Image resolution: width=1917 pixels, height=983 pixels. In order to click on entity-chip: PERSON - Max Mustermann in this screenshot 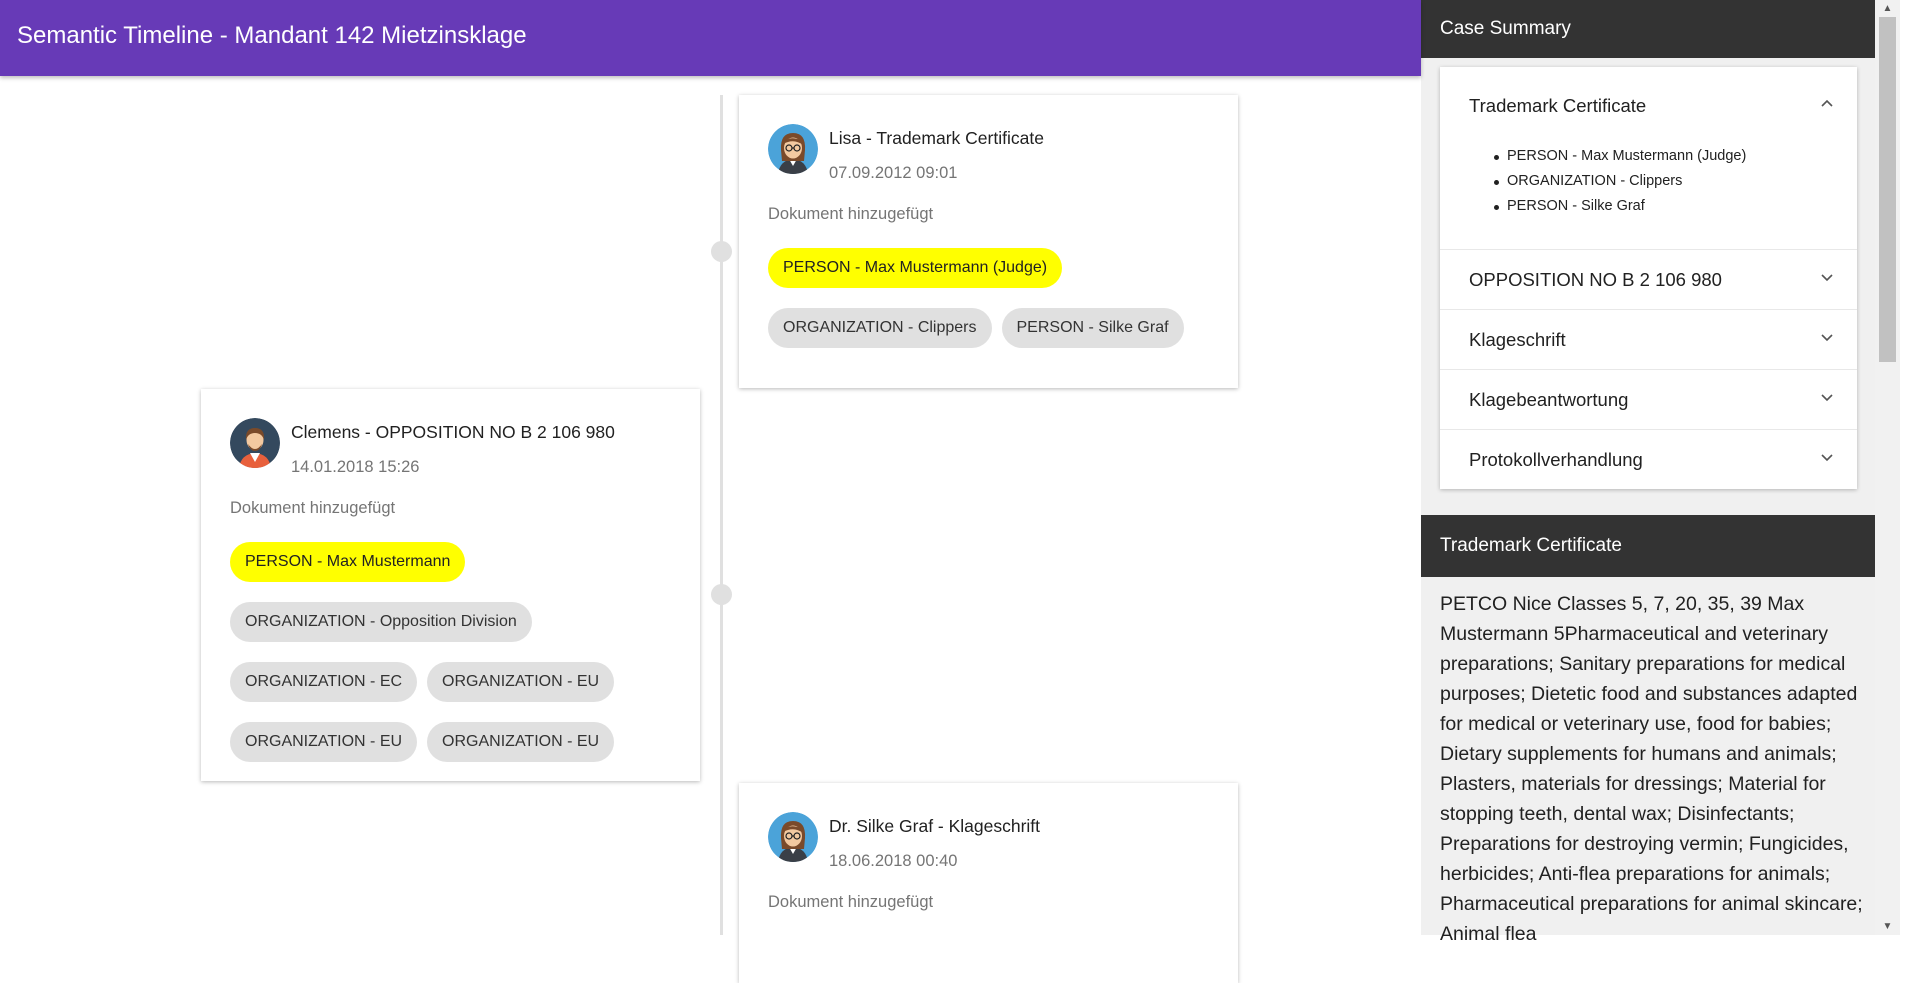, I will do `click(348, 562)`.